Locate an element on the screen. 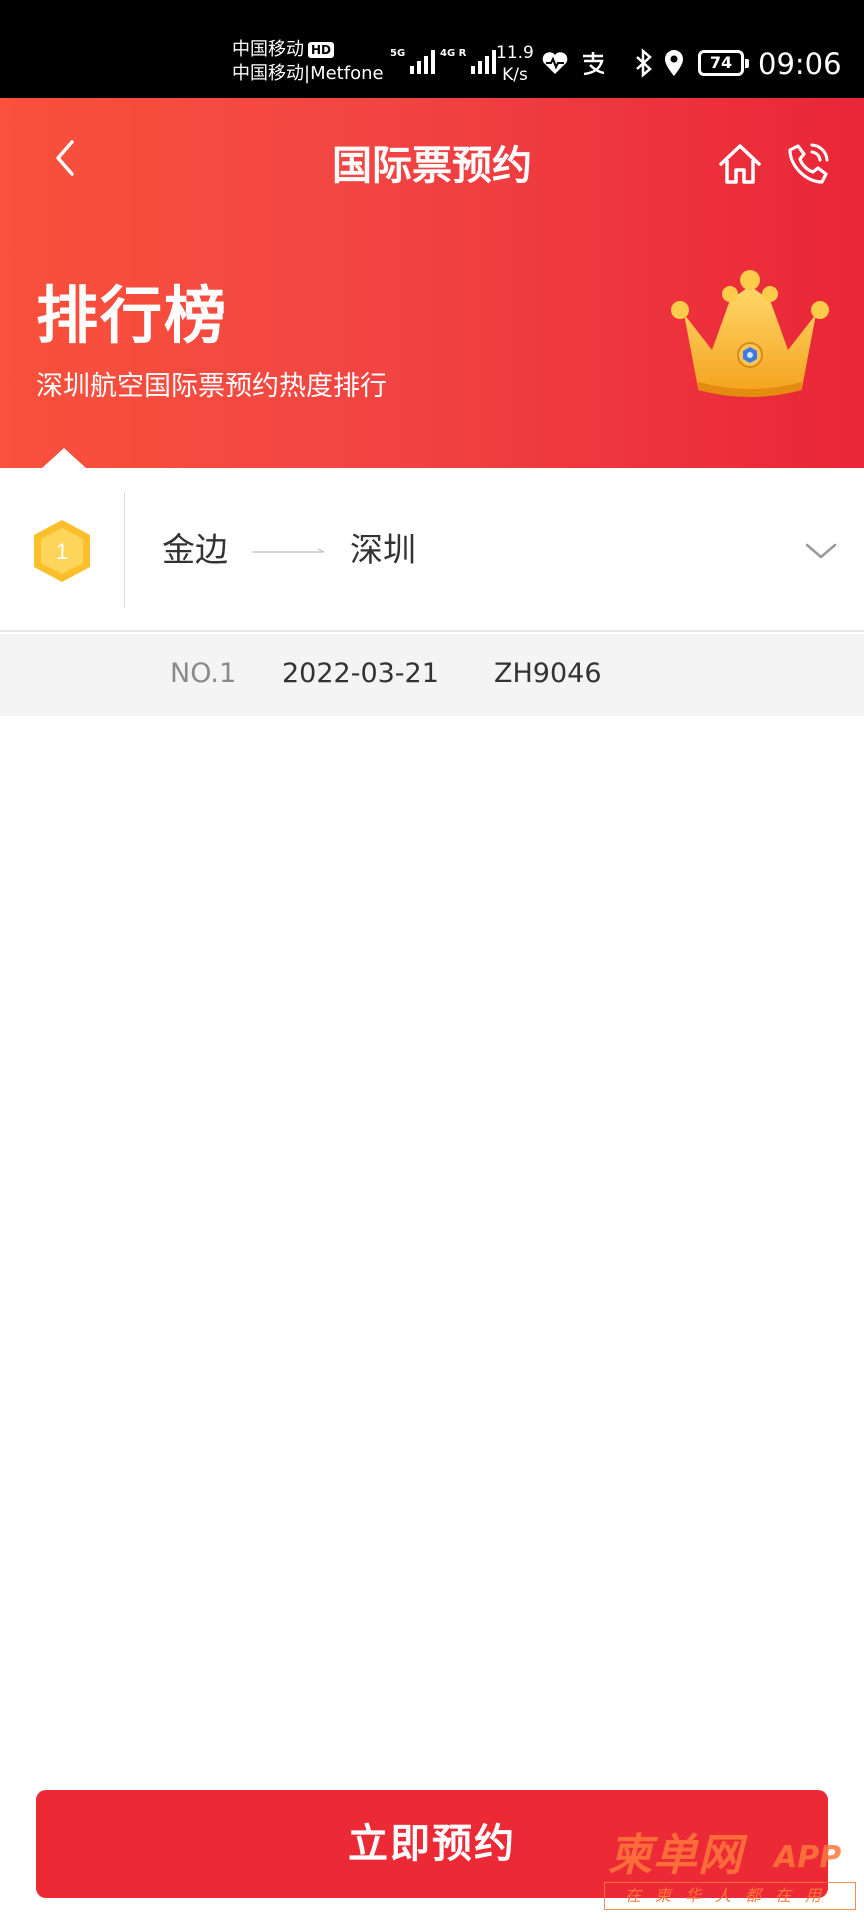 This screenshot has height=1920, width=864. signal-4g-icon: 4G R is located at coordinates (468, 61).